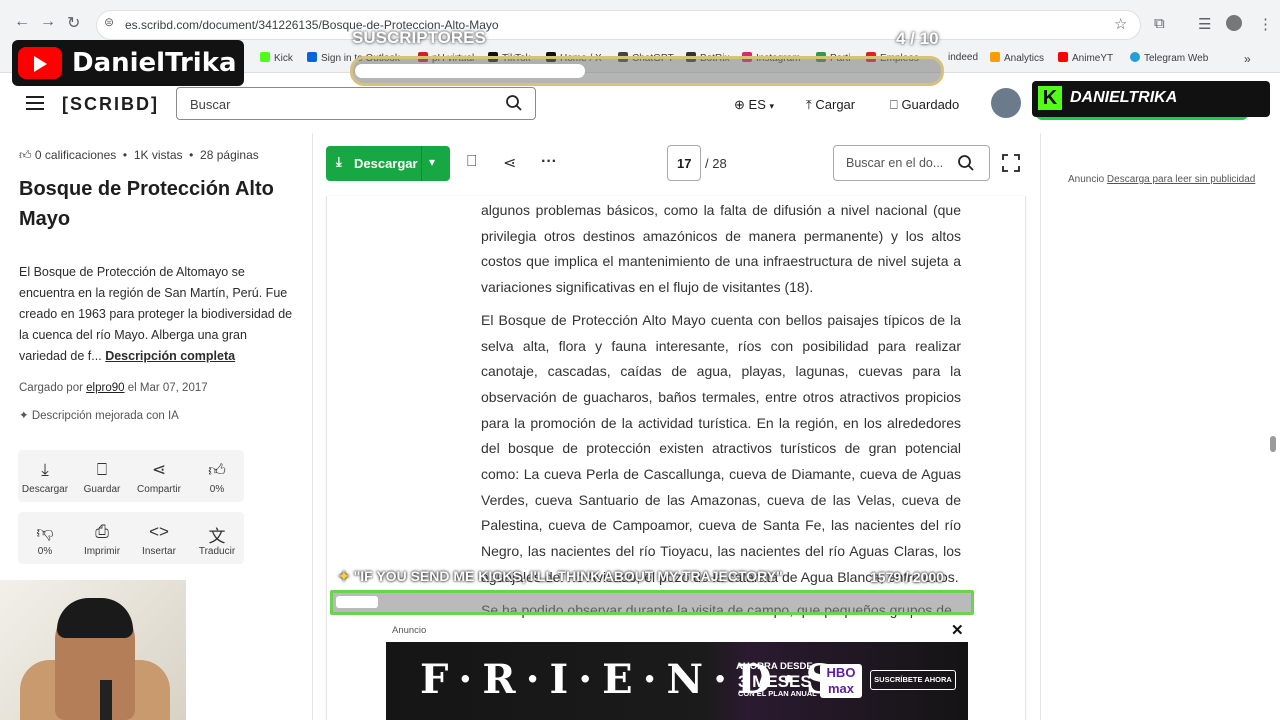 The width and height of the screenshot is (1280, 720). Describe the element at coordinates (684, 163) in the screenshot. I see `current-page: 17` at that location.